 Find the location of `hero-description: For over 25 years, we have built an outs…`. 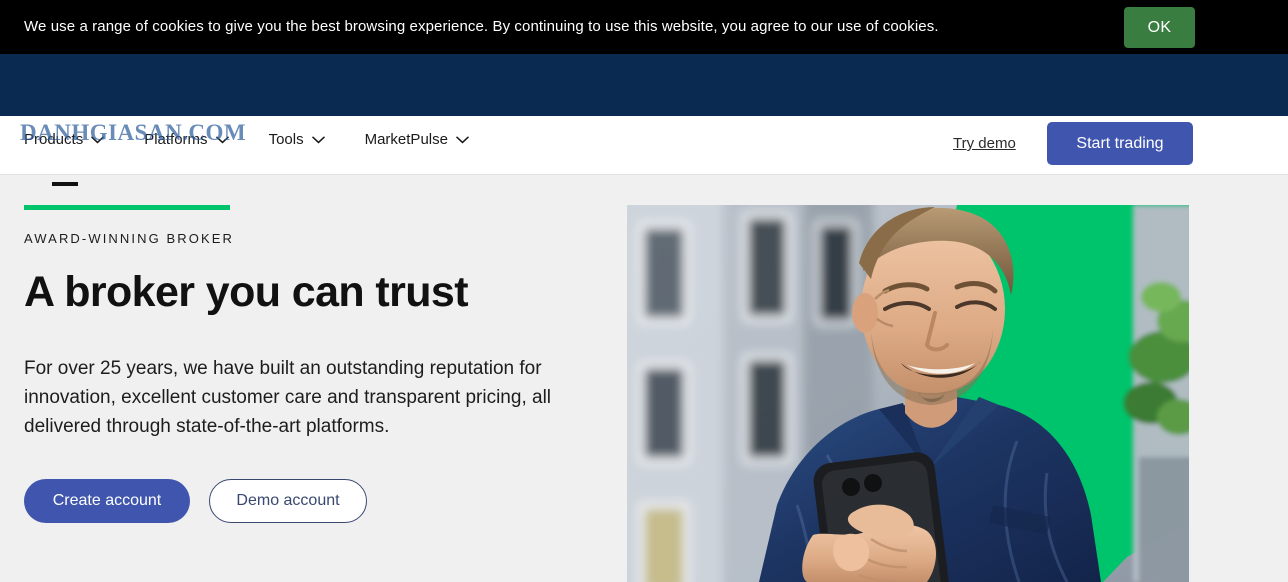

hero-description: For over 25 years, we have built an outs… is located at coordinates (288, 397).